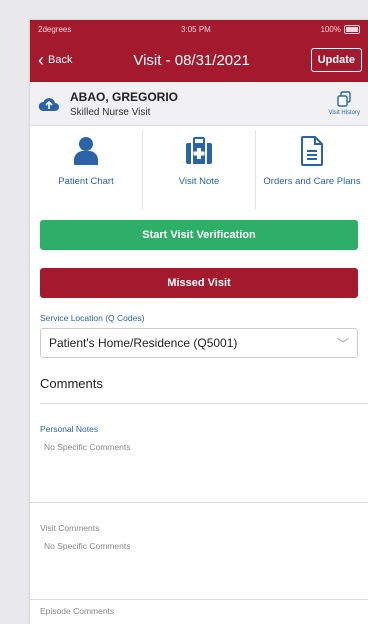  I want to click on patient-chart-button: Patient Chart, so click(86, 170).